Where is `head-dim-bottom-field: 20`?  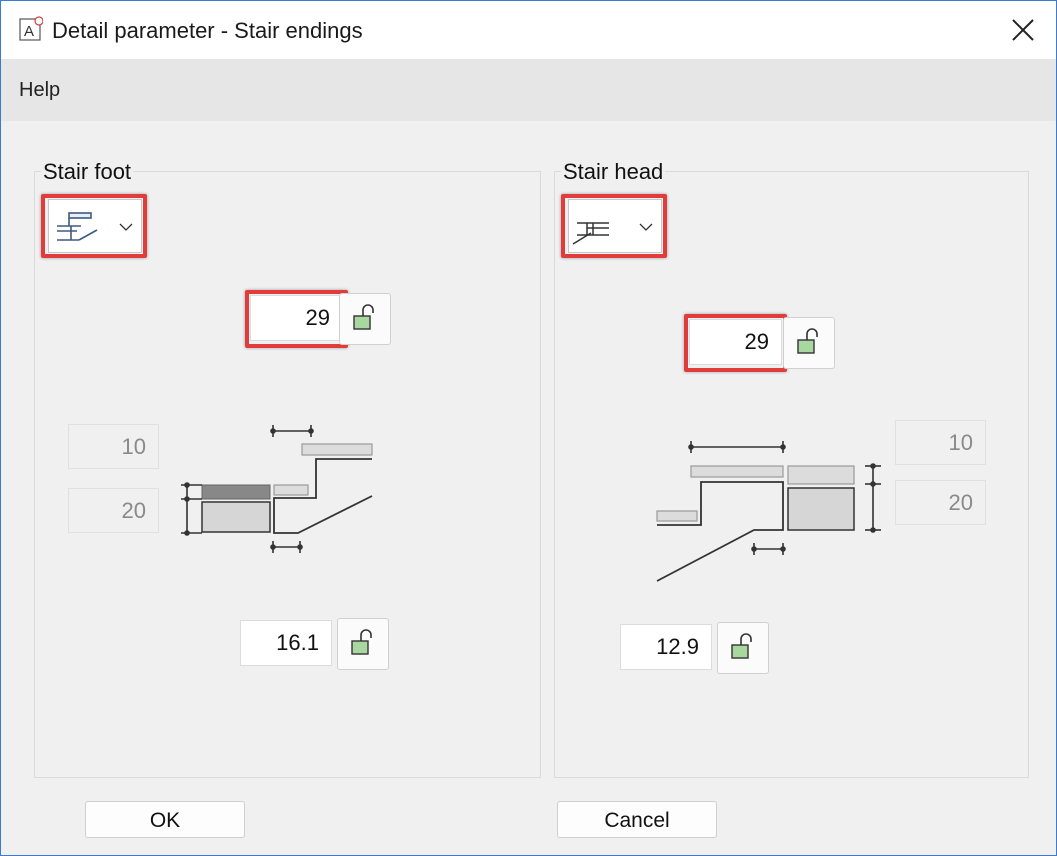
head-dim-bottom-field: 20 is located at coordinates (940, 502).